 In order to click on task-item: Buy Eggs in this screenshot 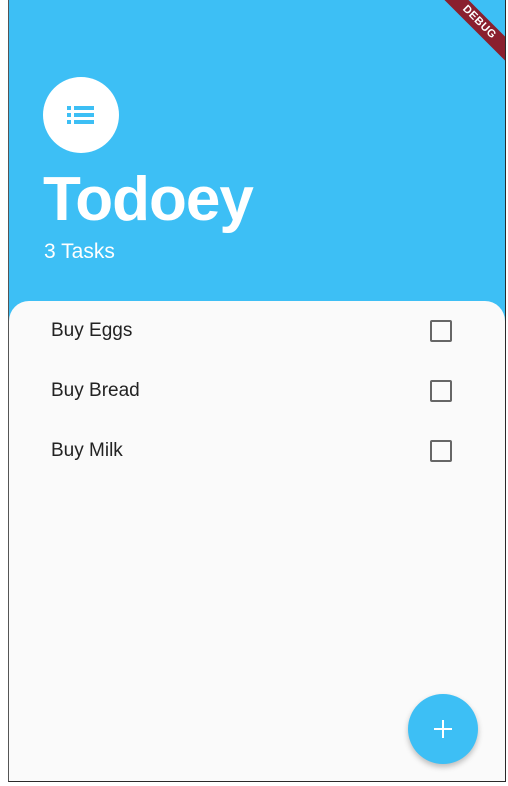, I will do `click(257, 331)`.